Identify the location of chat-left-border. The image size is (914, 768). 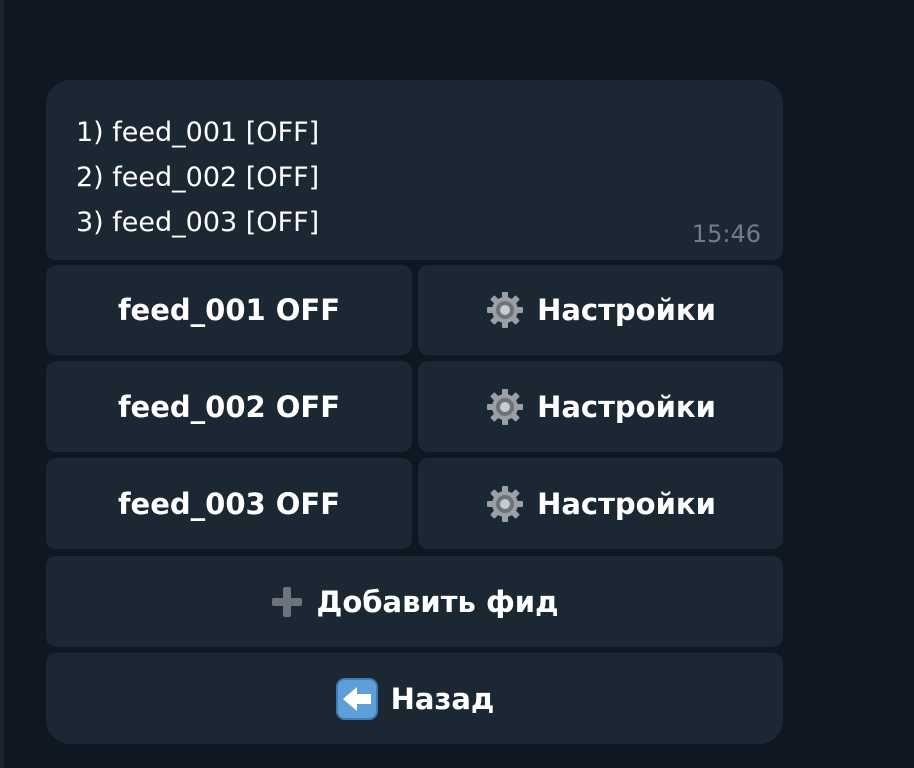
(2, 384).